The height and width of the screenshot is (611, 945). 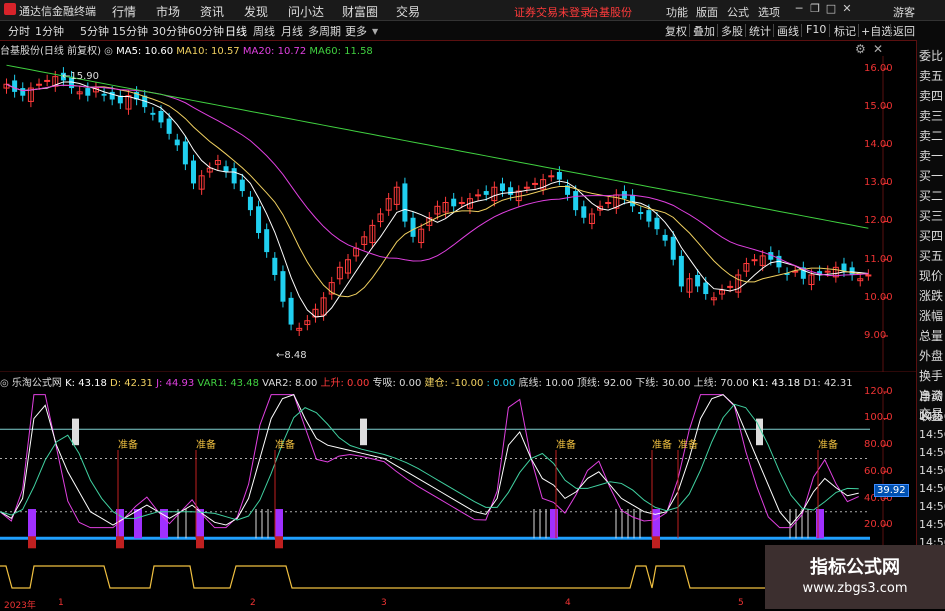 I want to click on menu-jiaoyi: 交易, so click(x=408, y=11).